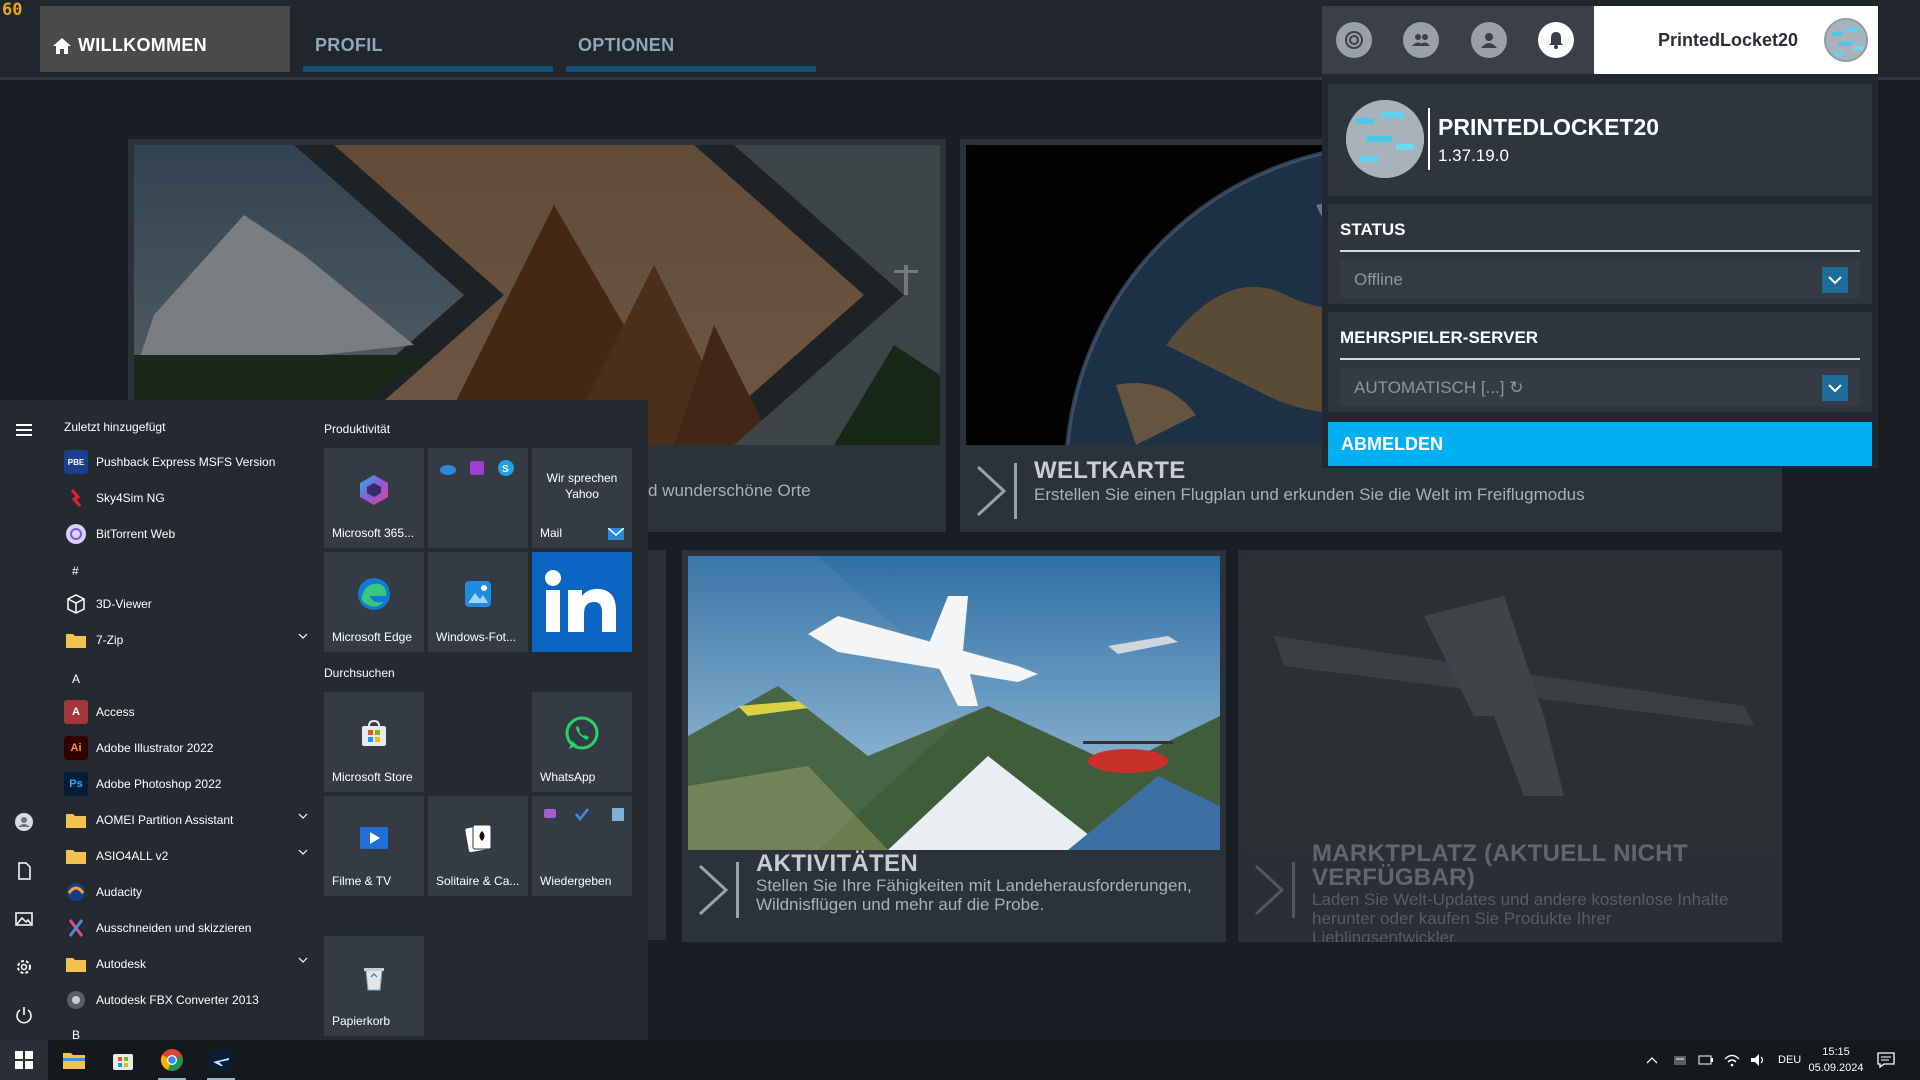 This screenshot has width=1920, height=1080. Describe the element at coordinates (1706, 1060) in the screenshot. I see `battery-icon` at that location.